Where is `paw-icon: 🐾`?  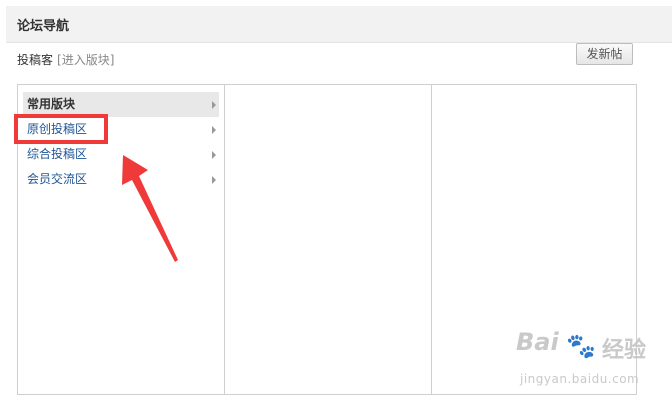
paw-icon: 🐾 is located at coordinates (581, 346).